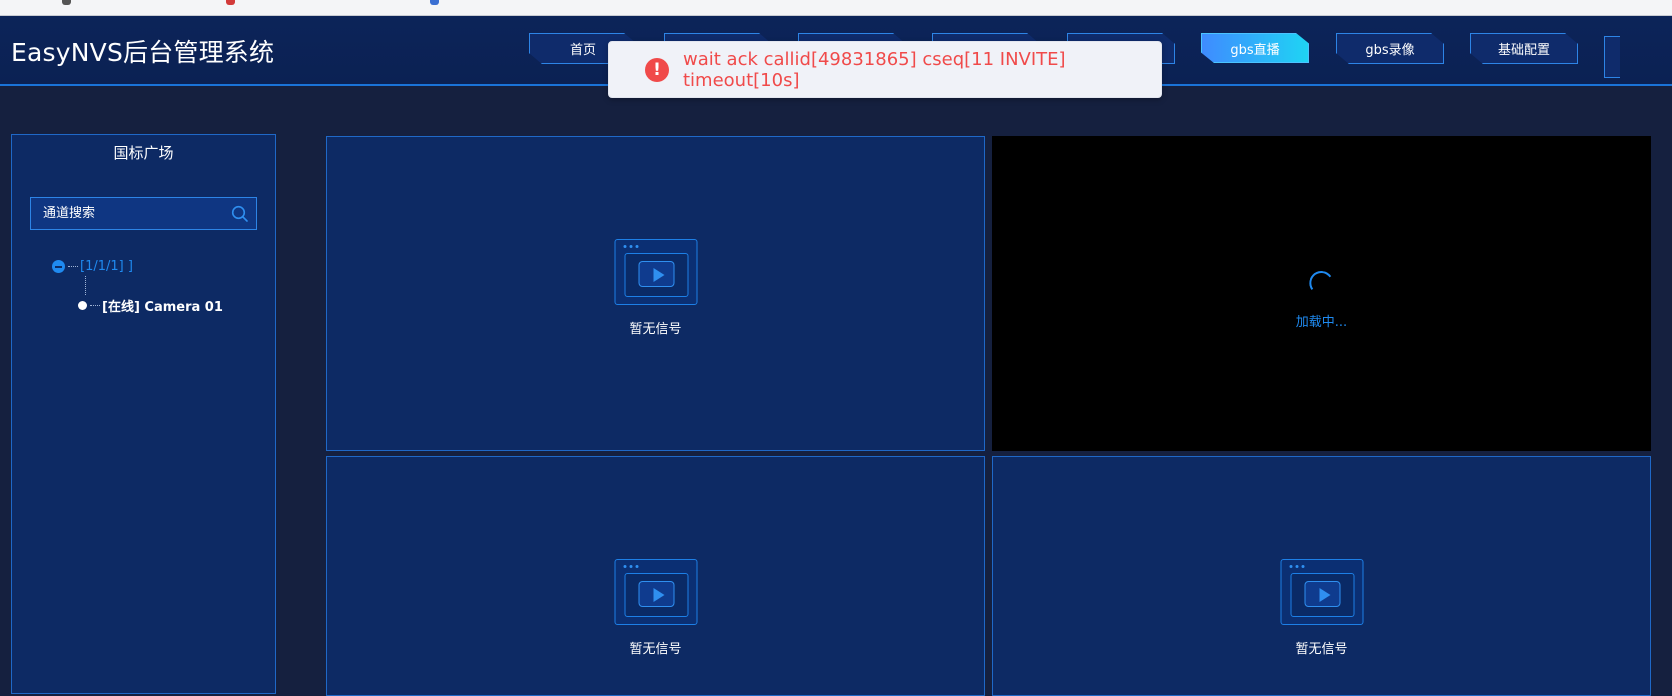 This screenshot has height=696, width=1672. I want to click on sidebar-title: 国标广场, so click(143, 153).